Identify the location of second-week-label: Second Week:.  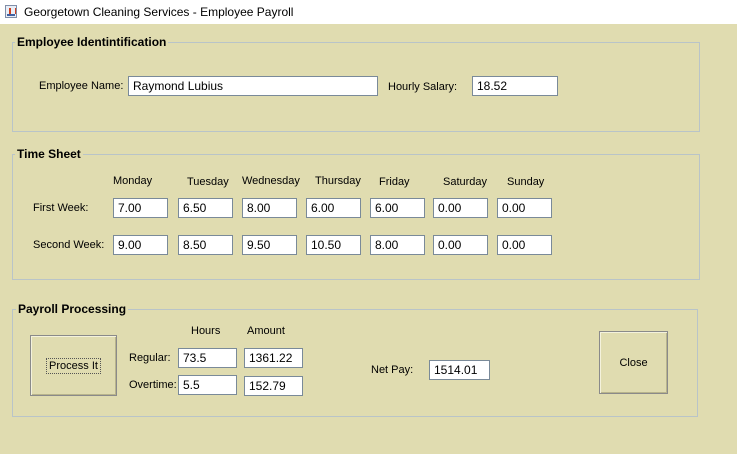
(69, 245).